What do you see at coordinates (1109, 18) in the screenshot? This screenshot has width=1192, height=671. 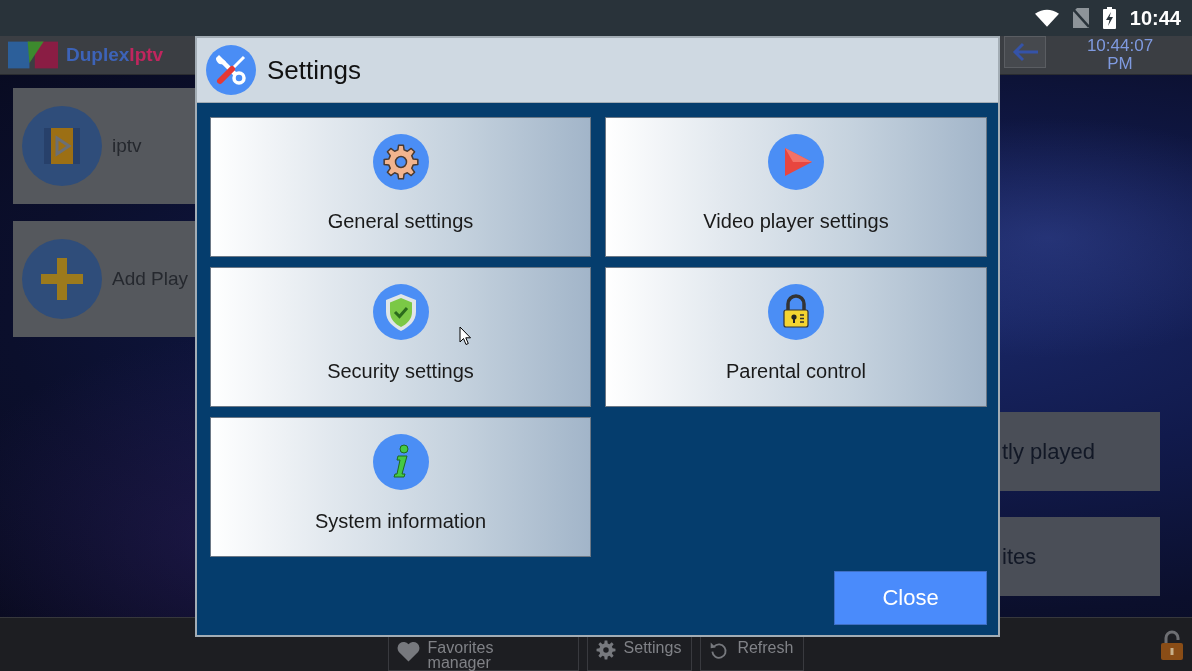 I see `battery-charging-icon` at bounding box center [1109, 18].